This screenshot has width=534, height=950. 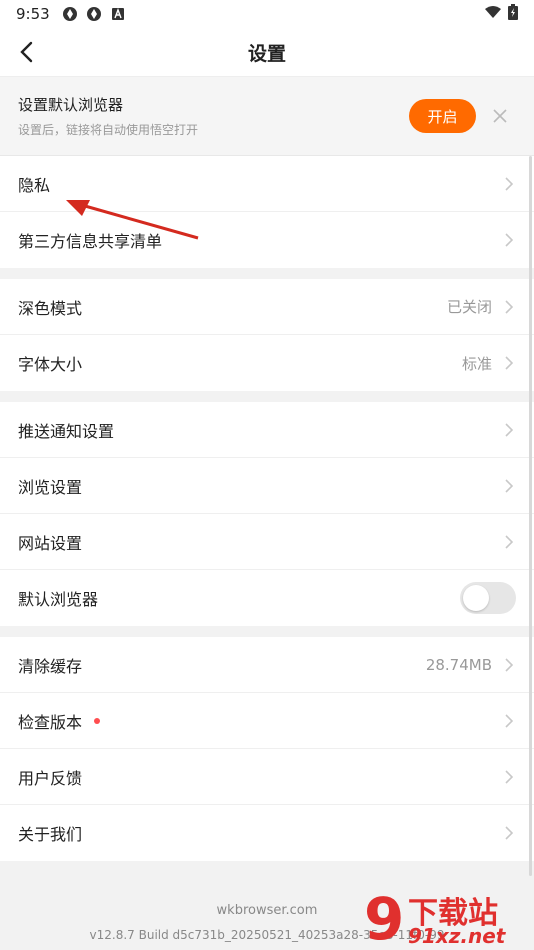 I want to click on settings-row-push-notifications: 推送通知设置, so click(x=267, y=430).